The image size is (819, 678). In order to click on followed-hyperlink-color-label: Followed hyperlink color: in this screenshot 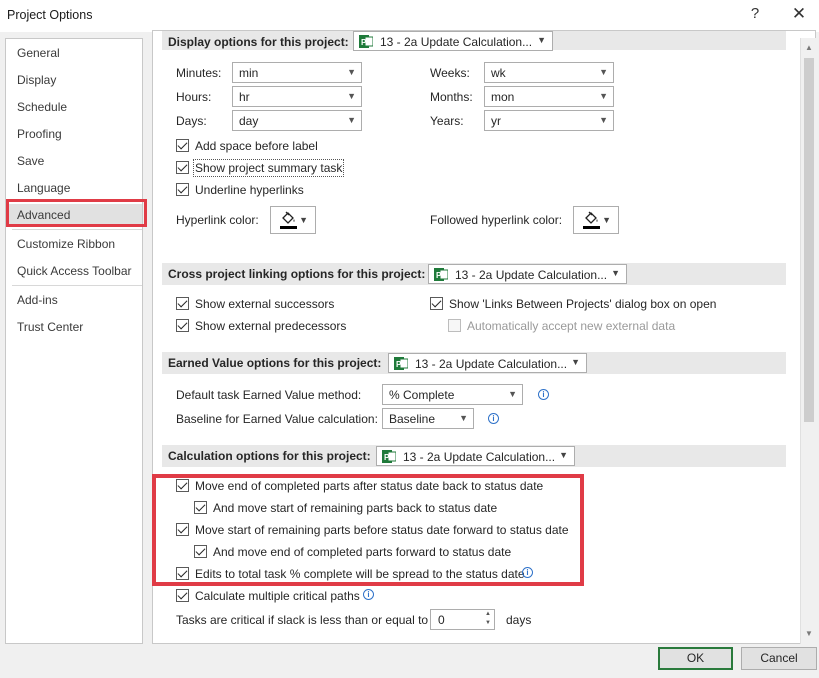, I will do `click(496, 220)`.